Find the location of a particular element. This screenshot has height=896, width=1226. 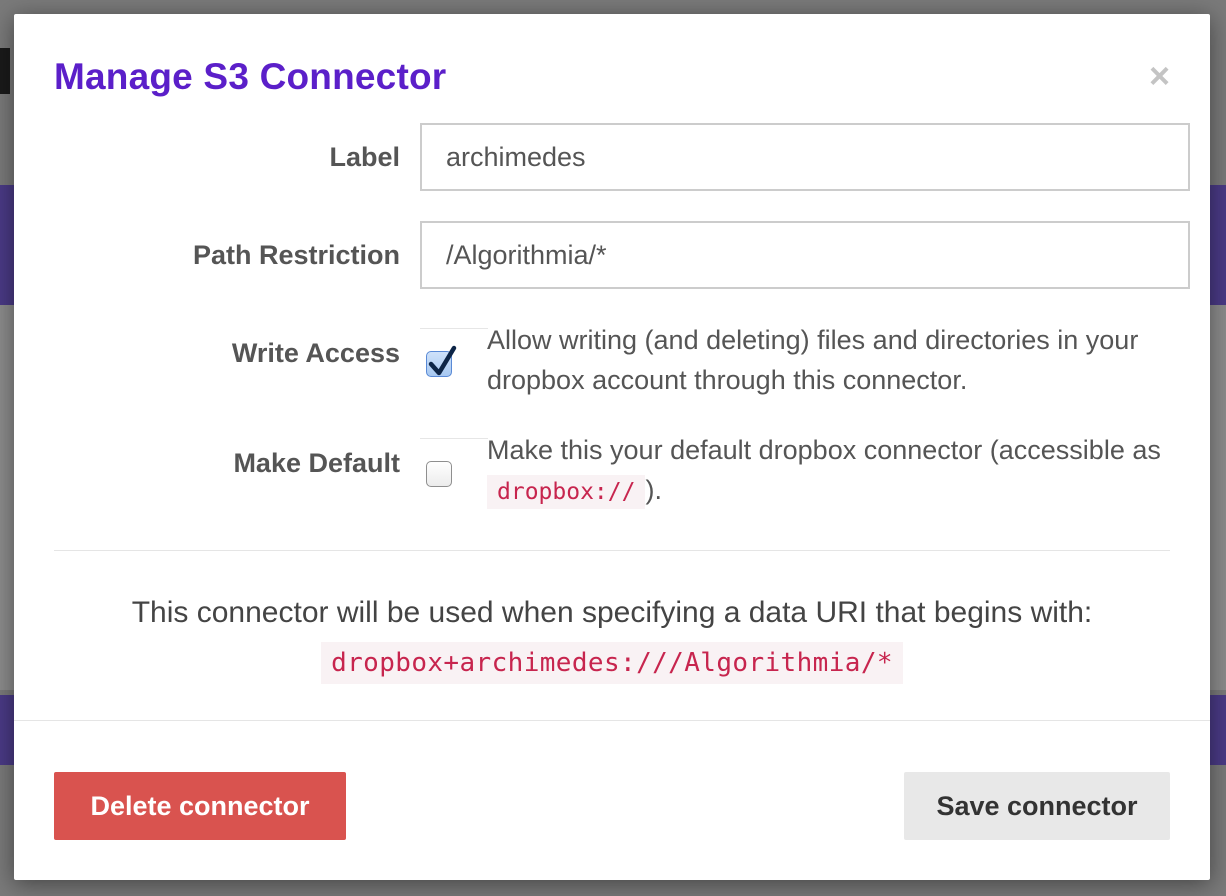

write-access-checkbox-wrap is located at coordinates (454, 362).